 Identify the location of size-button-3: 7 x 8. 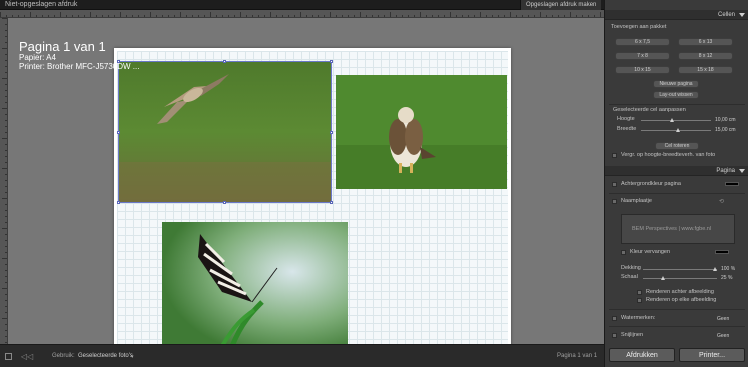
(642, 56).